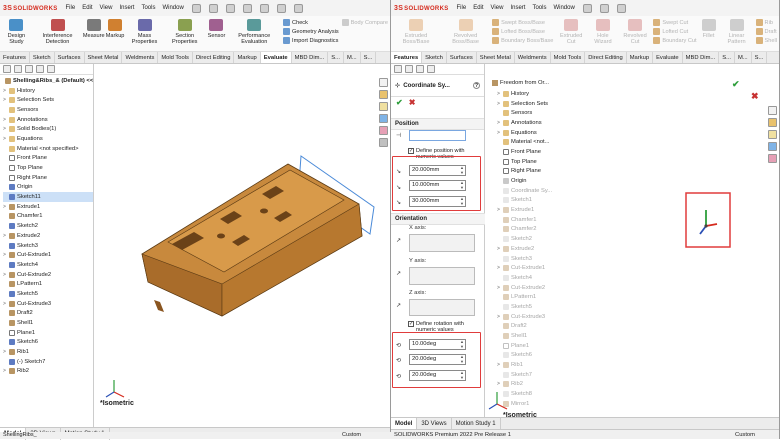 This screenshot has height=440, width=780. I want to click on tree-item-material-not-specified: Material <not specified>, so click(48, 149).